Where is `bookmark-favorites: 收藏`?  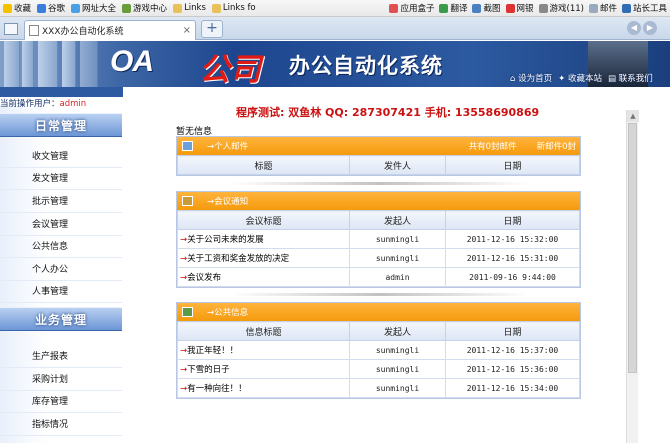 bookmark-favorites: 收藏 is located at coordinates (17, 8).